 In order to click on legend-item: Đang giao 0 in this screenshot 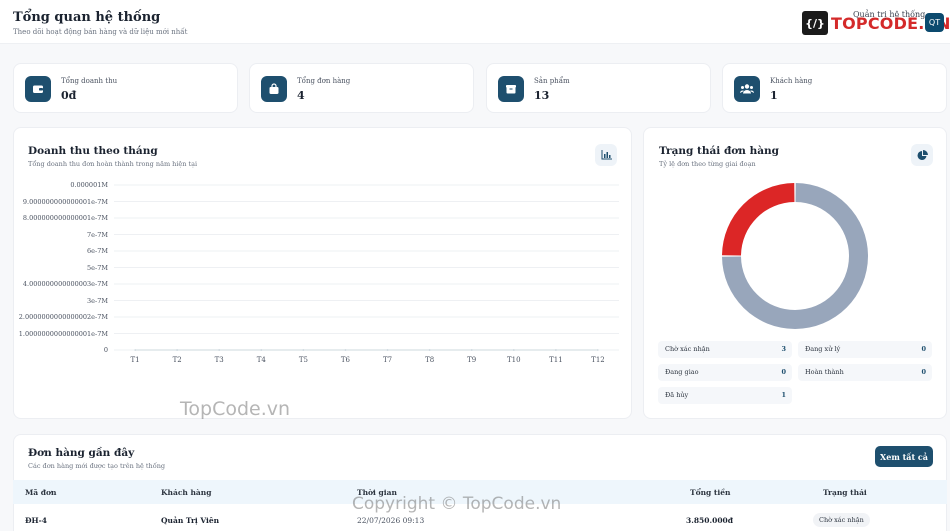, I will do `click(725, 372)`.